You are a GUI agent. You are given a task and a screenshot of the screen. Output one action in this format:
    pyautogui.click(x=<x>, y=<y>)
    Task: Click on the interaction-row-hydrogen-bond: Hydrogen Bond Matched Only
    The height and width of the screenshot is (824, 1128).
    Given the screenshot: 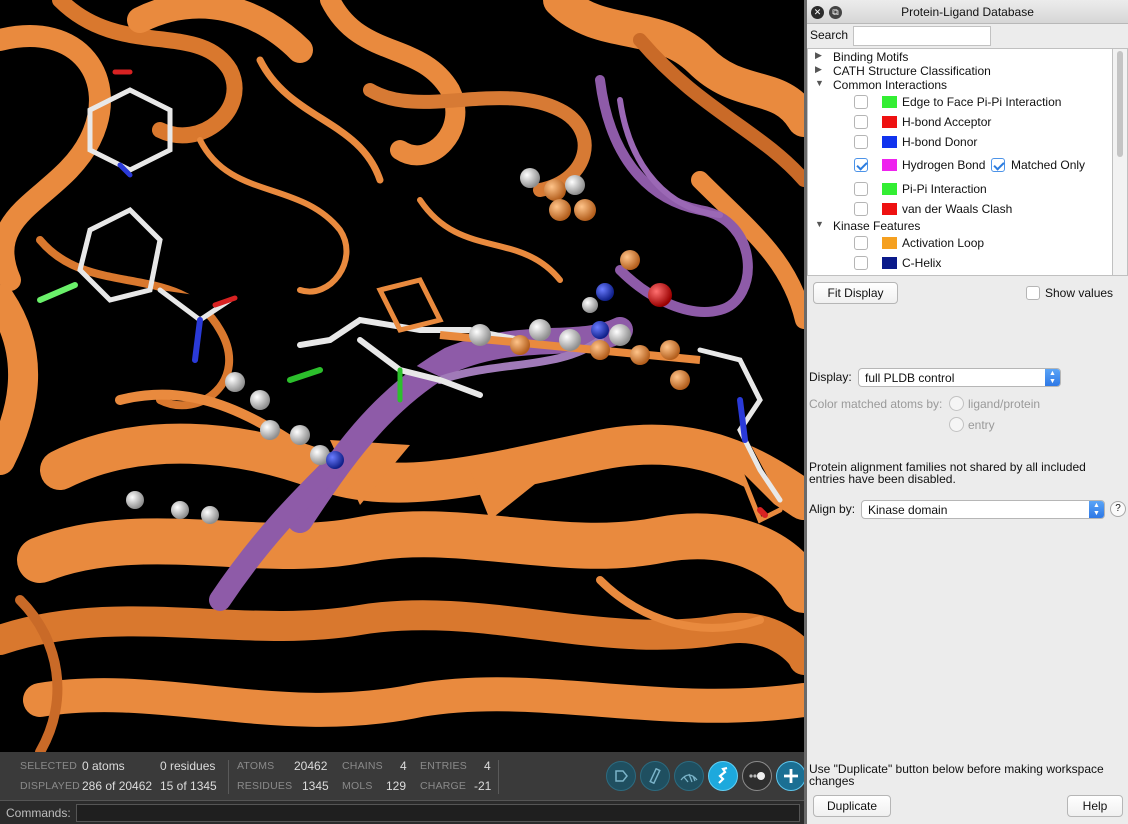 What is the action you would take?
    pyautogui.click(x=958, y=166)
    